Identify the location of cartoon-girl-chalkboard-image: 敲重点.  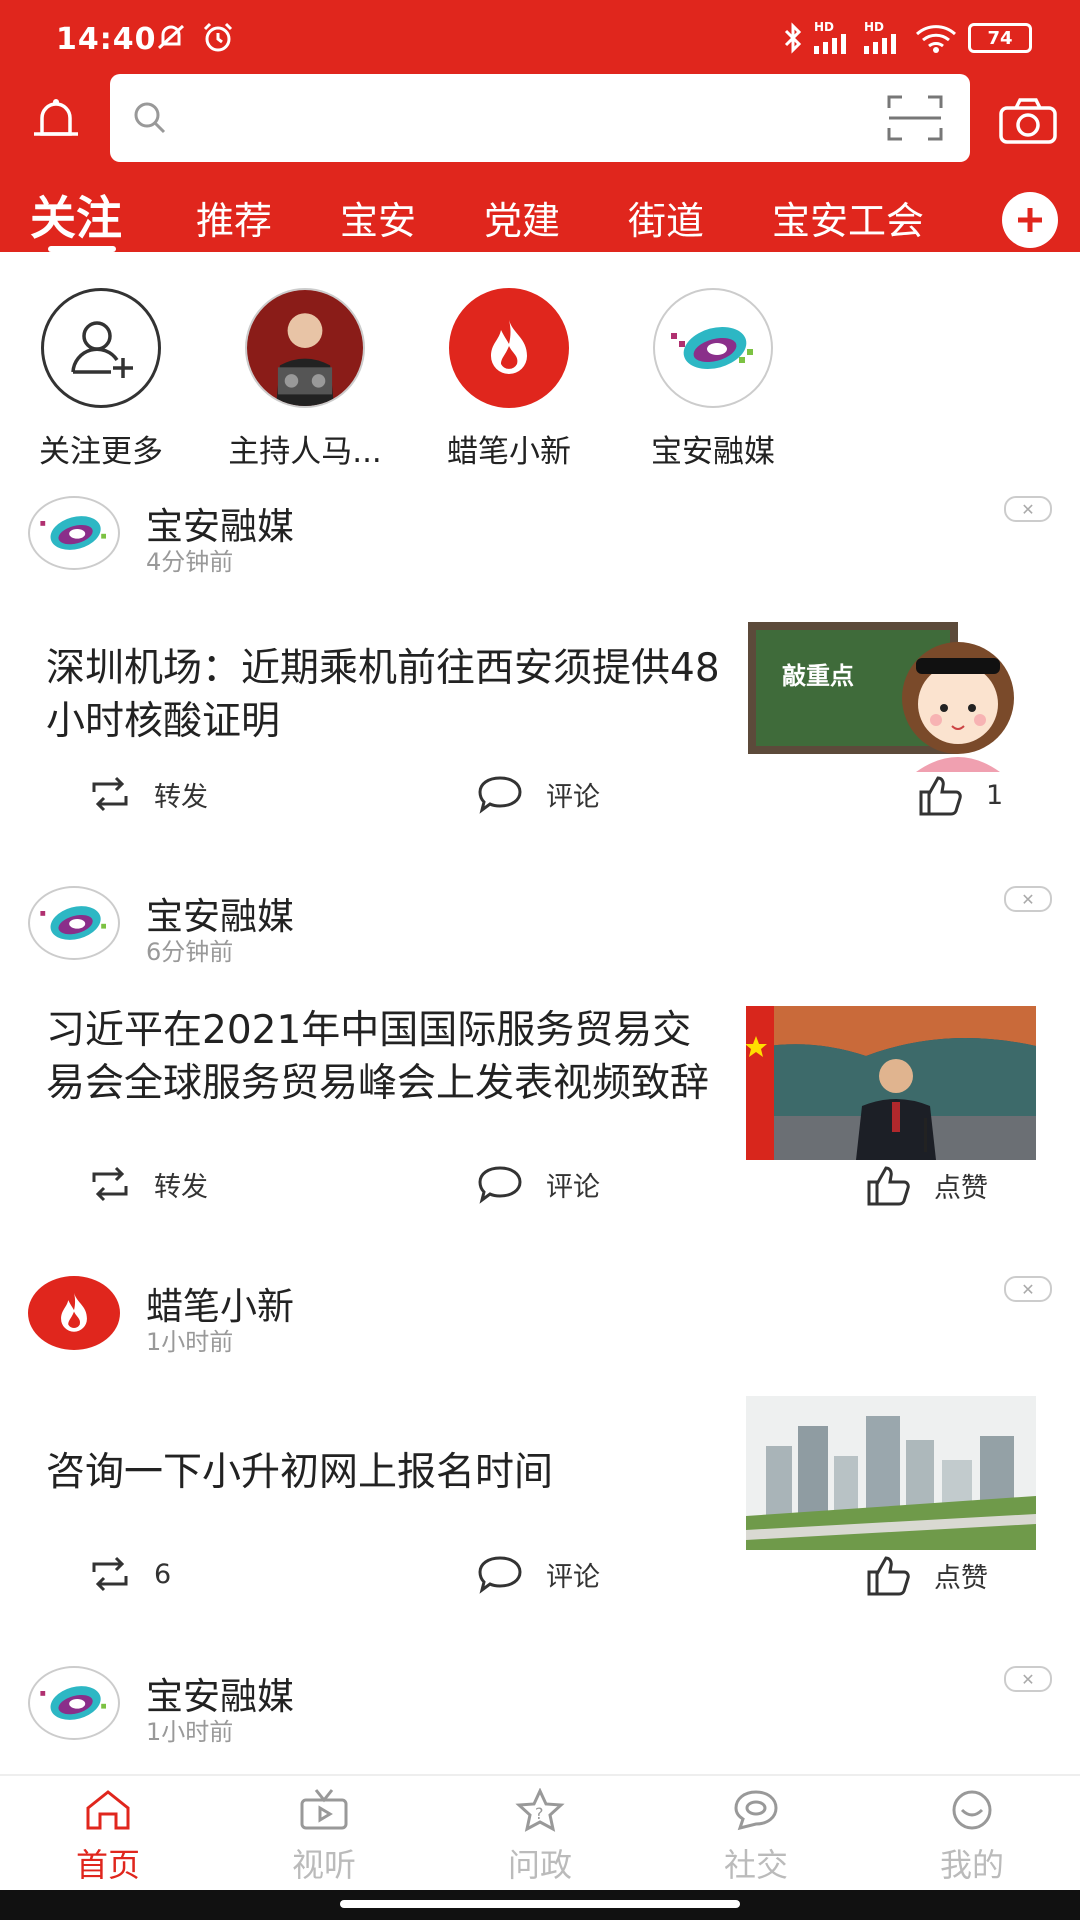
(891, 695).